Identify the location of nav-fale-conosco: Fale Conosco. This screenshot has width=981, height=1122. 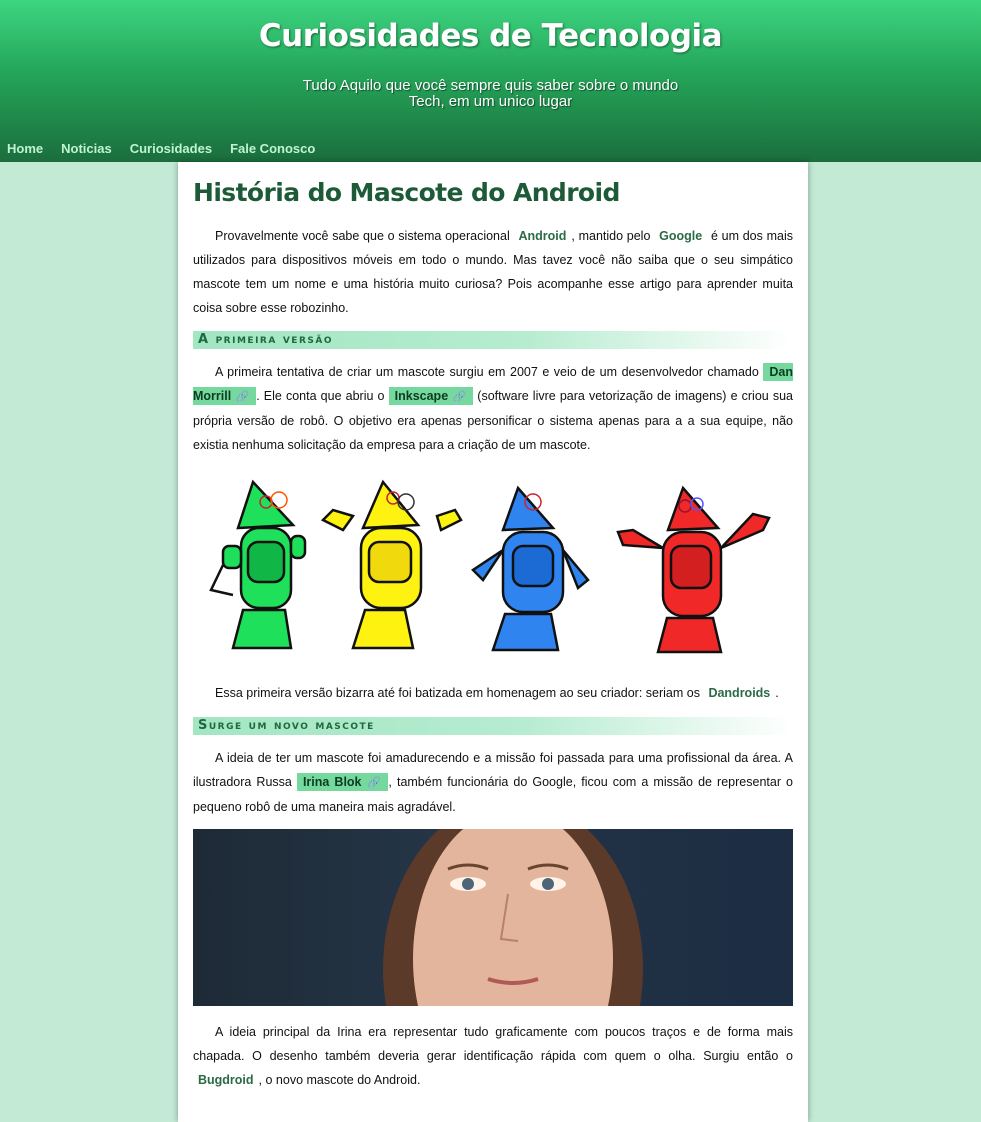
(272, 149).